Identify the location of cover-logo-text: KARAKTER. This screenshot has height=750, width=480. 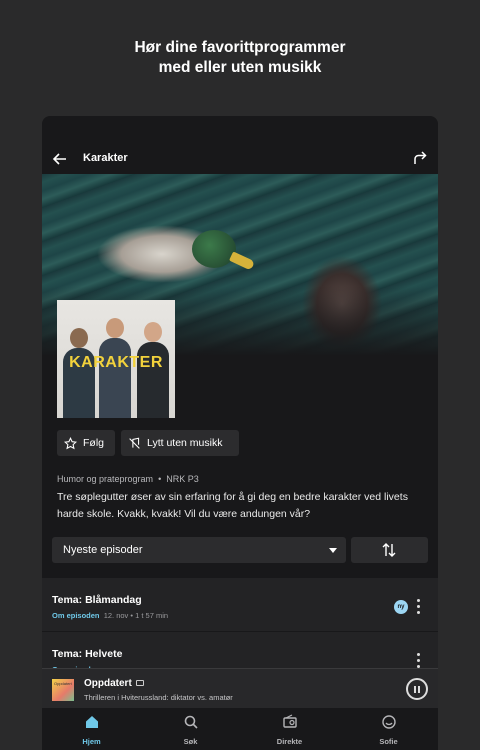
(116, 362).